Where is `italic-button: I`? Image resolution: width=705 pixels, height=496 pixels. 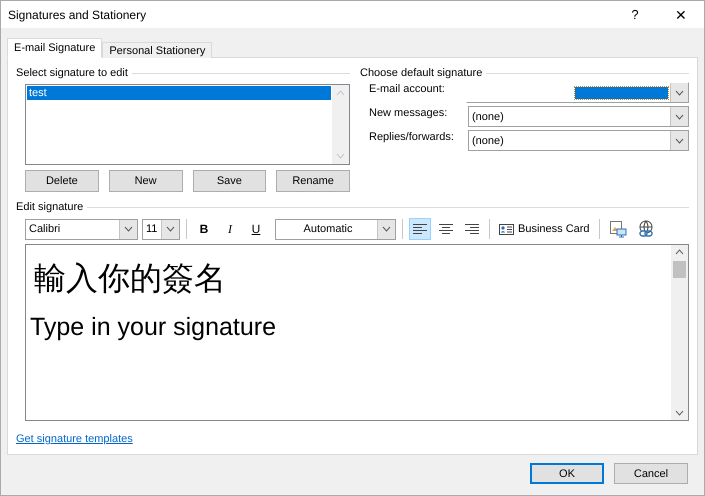
italic-button: I is located at coordinates (230, 229).